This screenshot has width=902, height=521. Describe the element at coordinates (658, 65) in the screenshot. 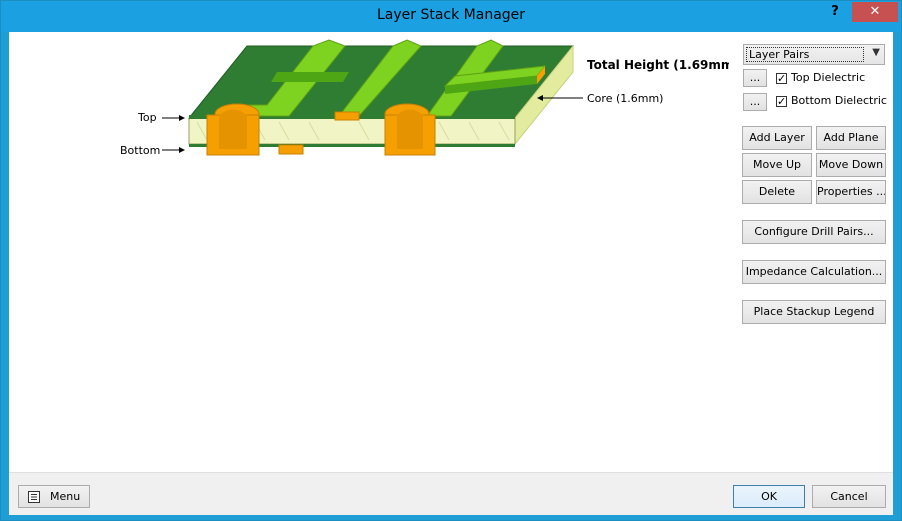

I see `total-height-label: Total Height (1.69mm)` at that location.